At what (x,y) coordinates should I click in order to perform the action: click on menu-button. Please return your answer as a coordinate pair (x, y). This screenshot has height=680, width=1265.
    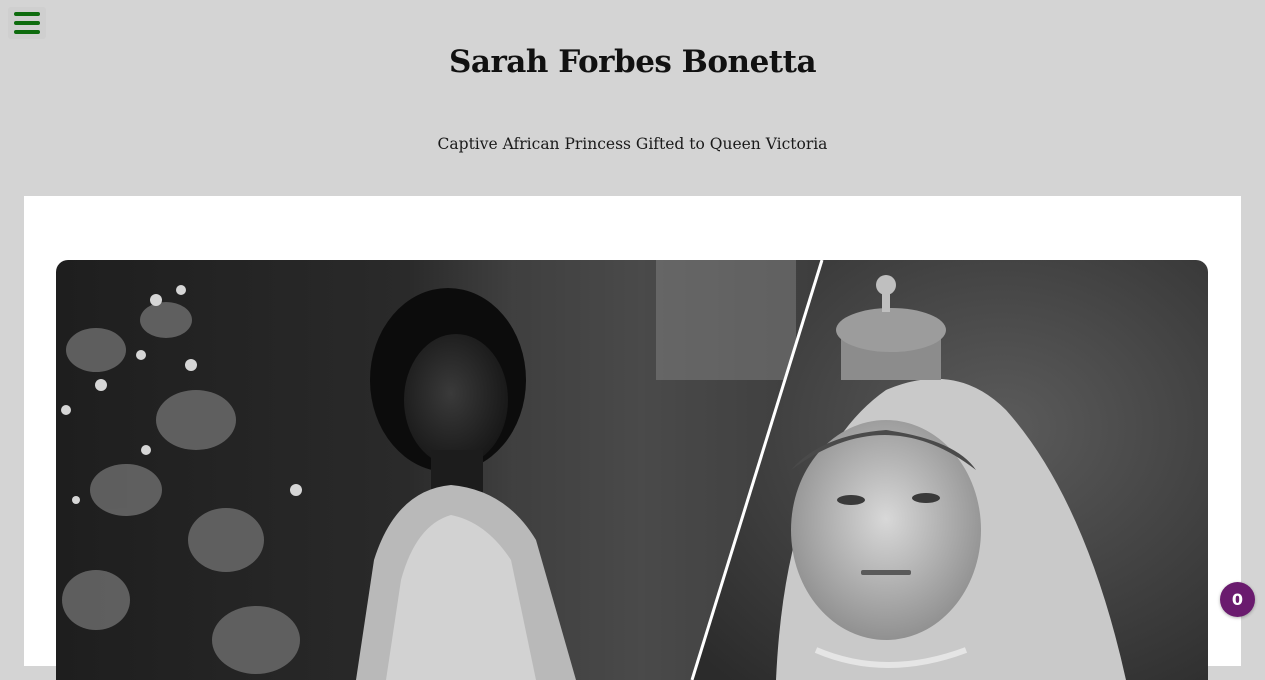
    Looking at the image, I should click on (27, 23).